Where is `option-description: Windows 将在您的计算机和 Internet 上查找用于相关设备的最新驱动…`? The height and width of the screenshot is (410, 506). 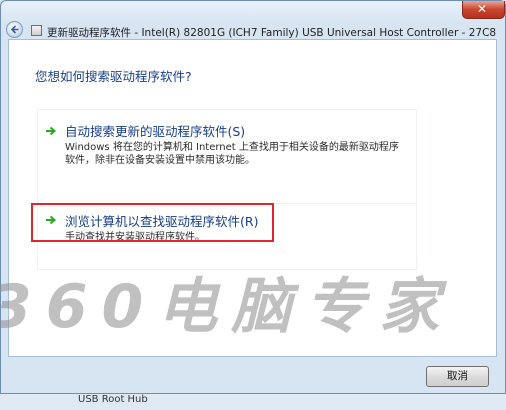
option-description: Windows 将在您的计算机和 Internet 上查找用于相关设备的最新驱动… is located at coordinates (232, 154).